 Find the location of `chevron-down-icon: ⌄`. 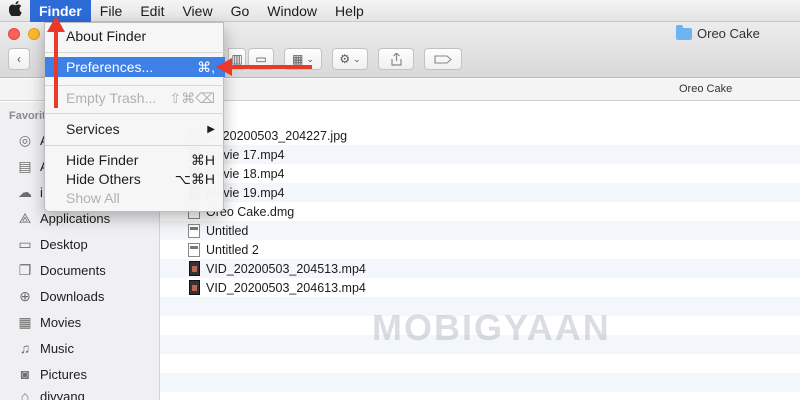

chevron-down-icon: ⌄ is located at coordinates (357, 58).